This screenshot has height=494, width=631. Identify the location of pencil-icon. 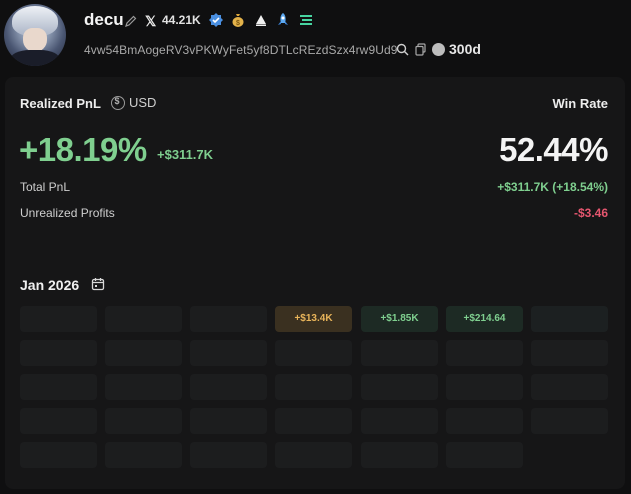
(131, 21).